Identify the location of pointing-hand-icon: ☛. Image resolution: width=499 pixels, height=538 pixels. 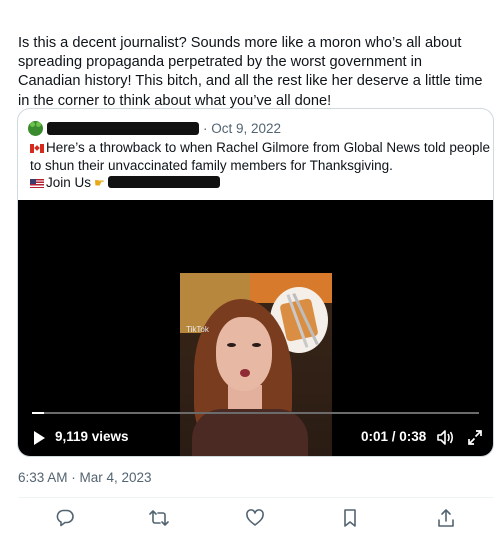
(99, 183).